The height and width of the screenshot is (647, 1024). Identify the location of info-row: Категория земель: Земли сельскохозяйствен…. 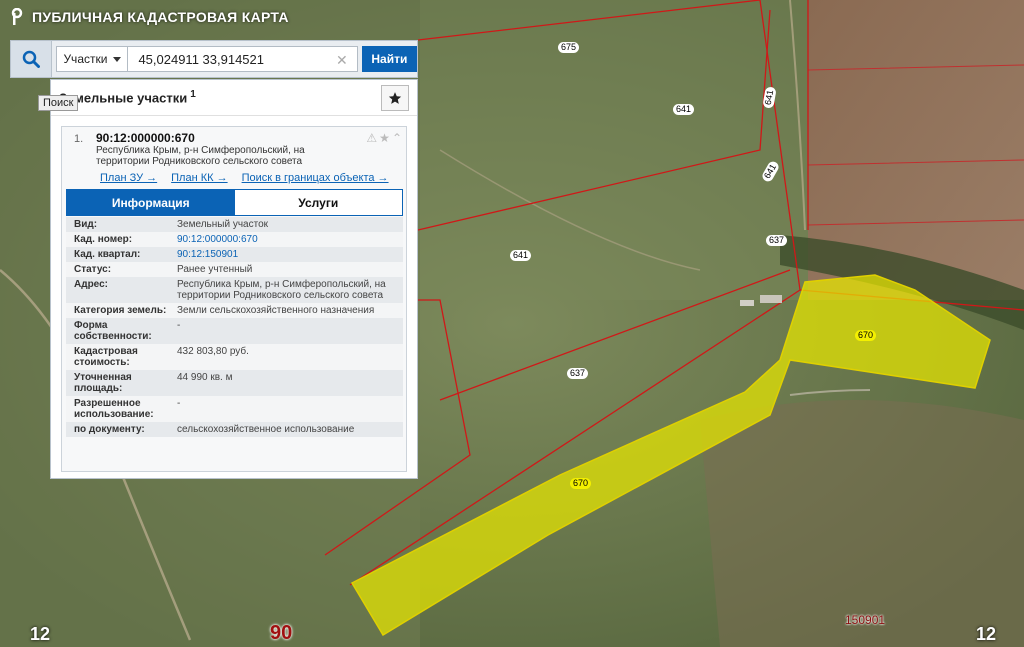
(234, 310).